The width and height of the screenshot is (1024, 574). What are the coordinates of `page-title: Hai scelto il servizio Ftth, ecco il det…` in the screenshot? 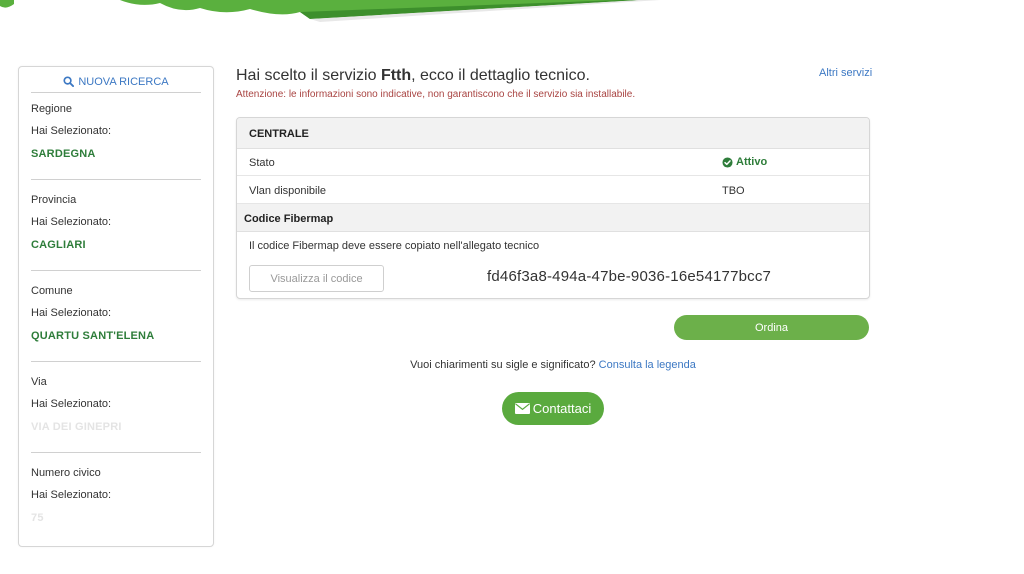 It's located at (413, 76).